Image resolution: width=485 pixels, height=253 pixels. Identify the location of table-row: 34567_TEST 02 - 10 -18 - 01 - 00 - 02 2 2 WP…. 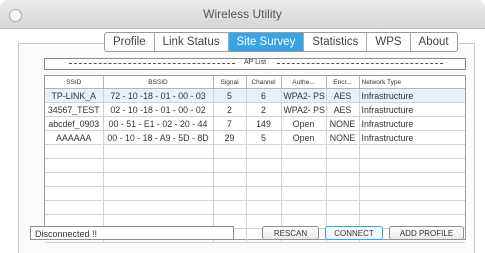
(255, 109).